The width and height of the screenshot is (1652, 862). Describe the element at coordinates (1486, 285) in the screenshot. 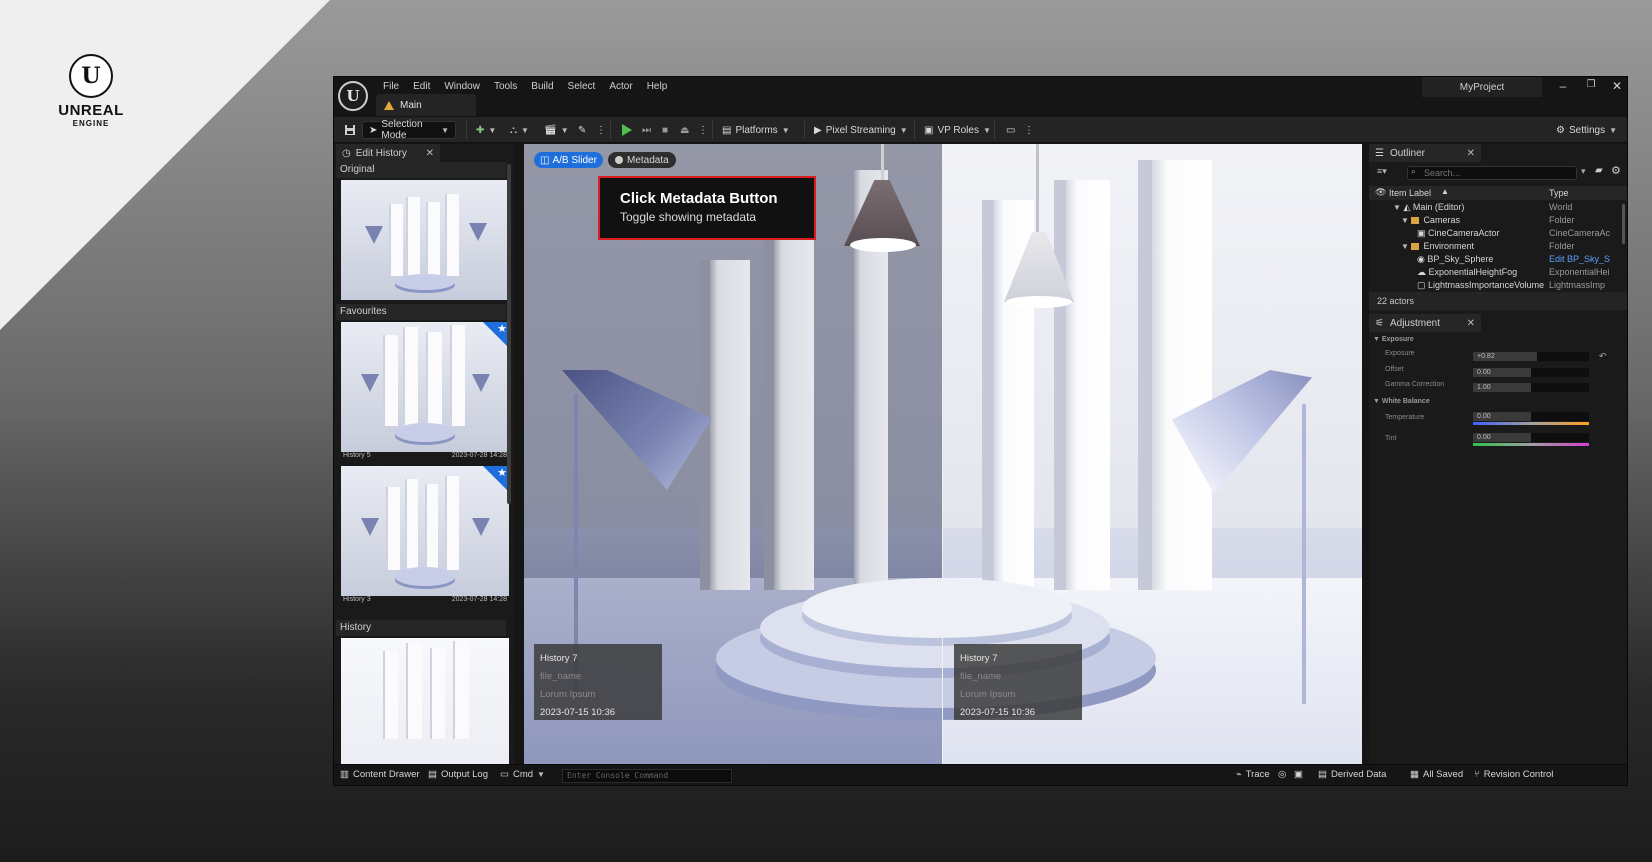

I see `outliner-row-label: LightmassImportanceVolume` at that location.